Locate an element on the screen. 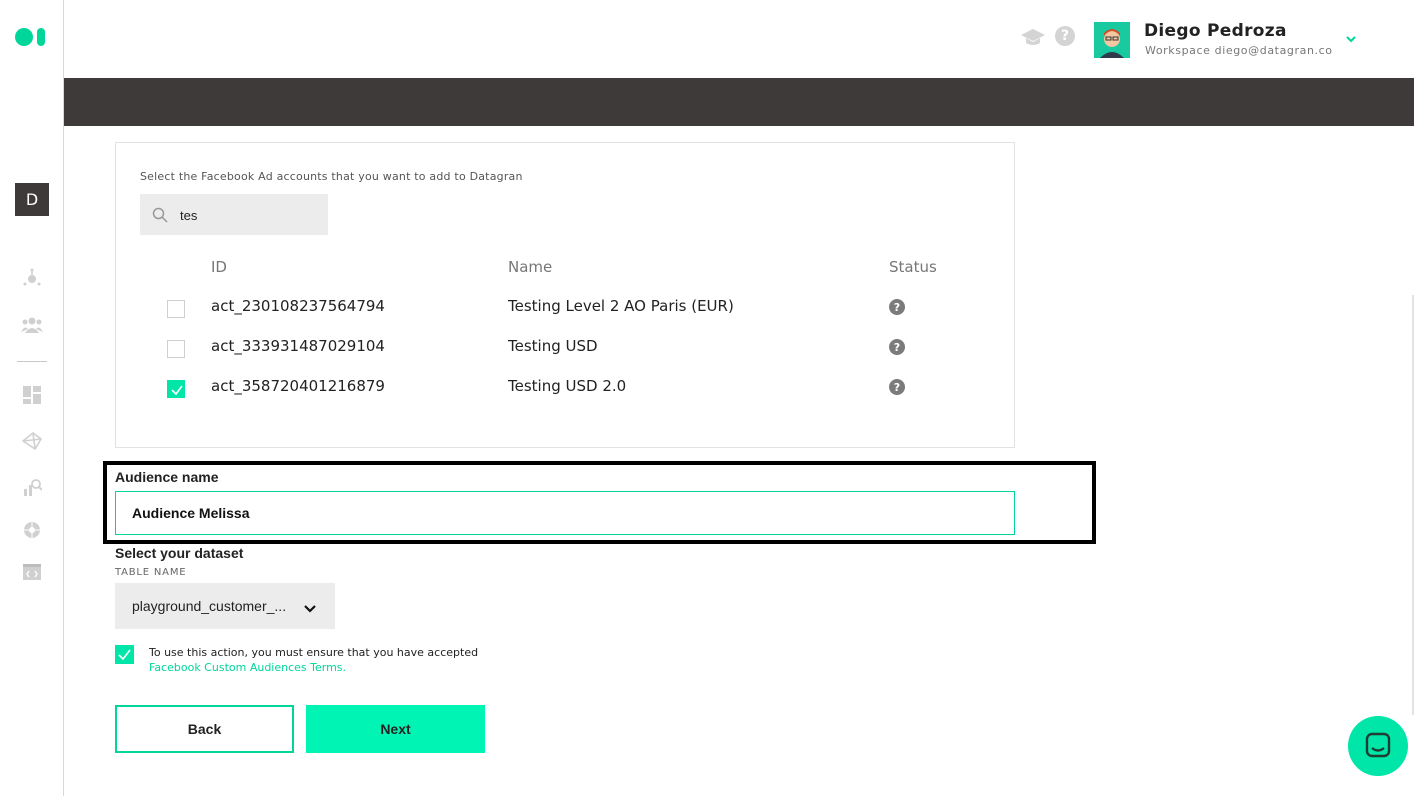  account-id: act_358720401216879 is located at coordinates (298, 386).